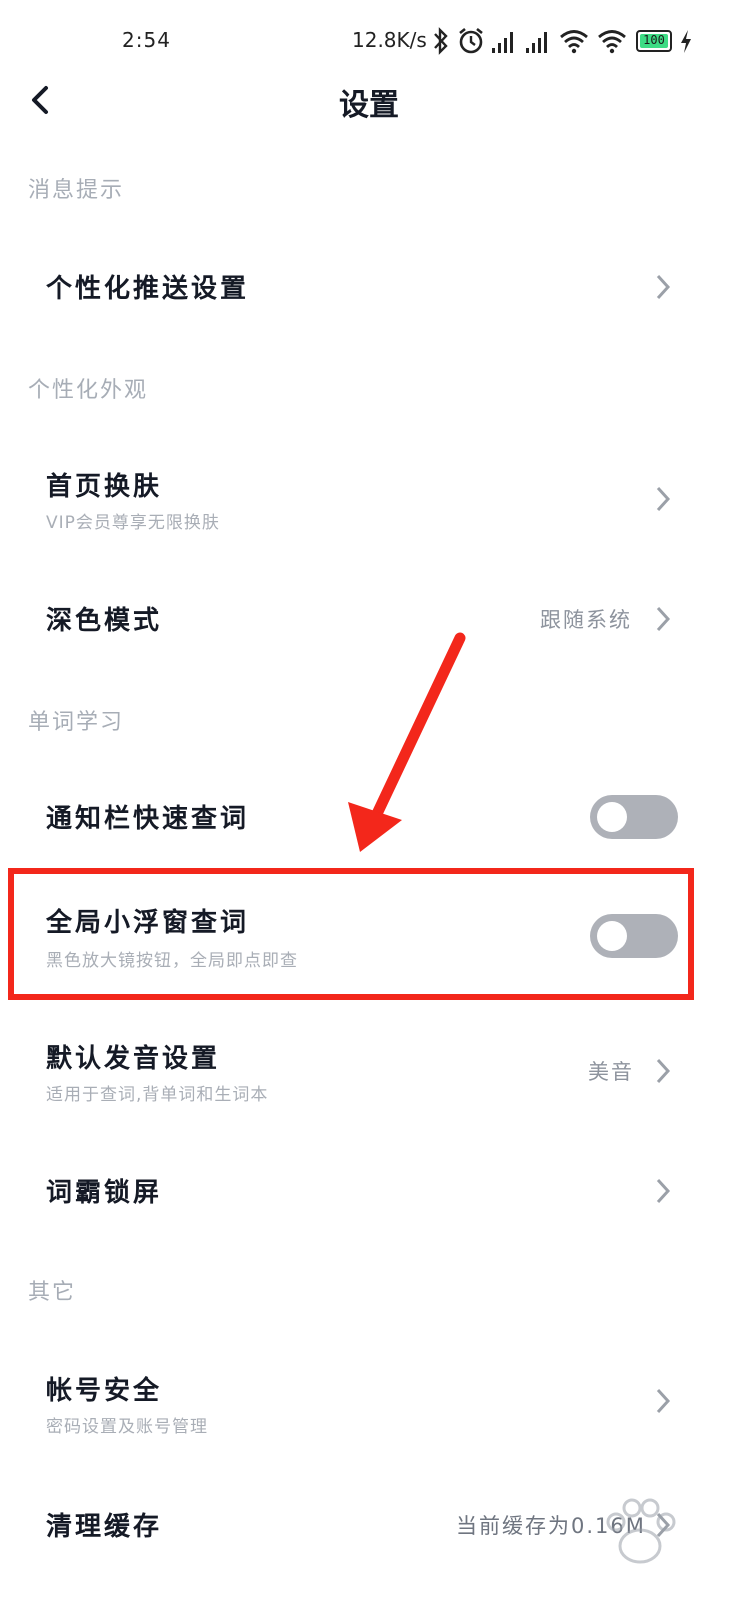  Describe the element at coordinates (634, 817) in the screenshot. I see `notify-lookup-toggle` at that location.